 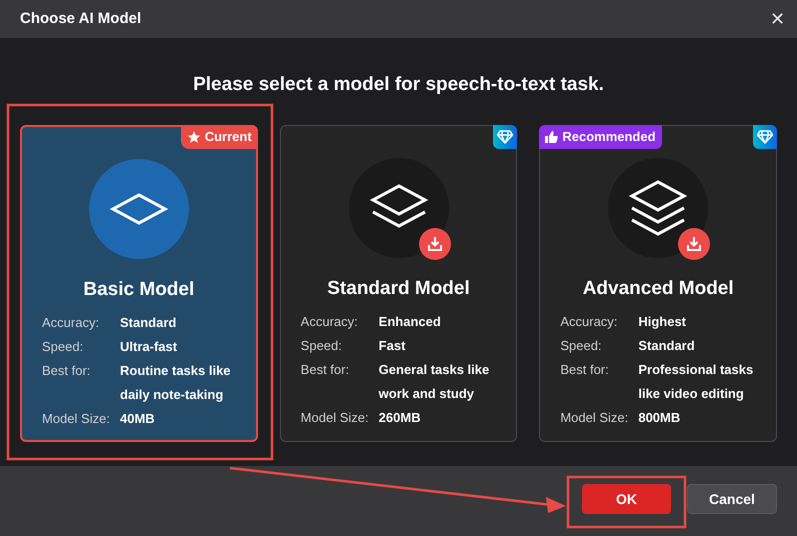 What do you see at coordinates (137, 419) in the screenshot?
I see `spec-value: 40MB` at bounding box center [137, 419].